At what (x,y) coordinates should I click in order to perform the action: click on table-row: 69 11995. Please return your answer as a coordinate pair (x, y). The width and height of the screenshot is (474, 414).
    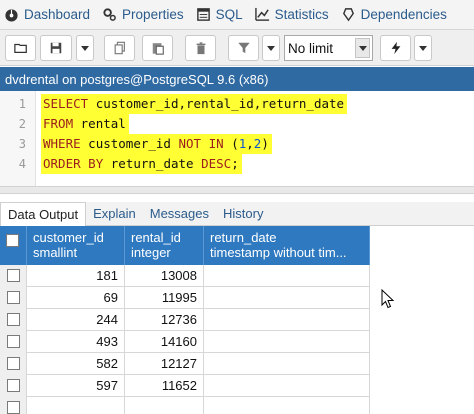
    Looking at the image, I should click on (185, 298).